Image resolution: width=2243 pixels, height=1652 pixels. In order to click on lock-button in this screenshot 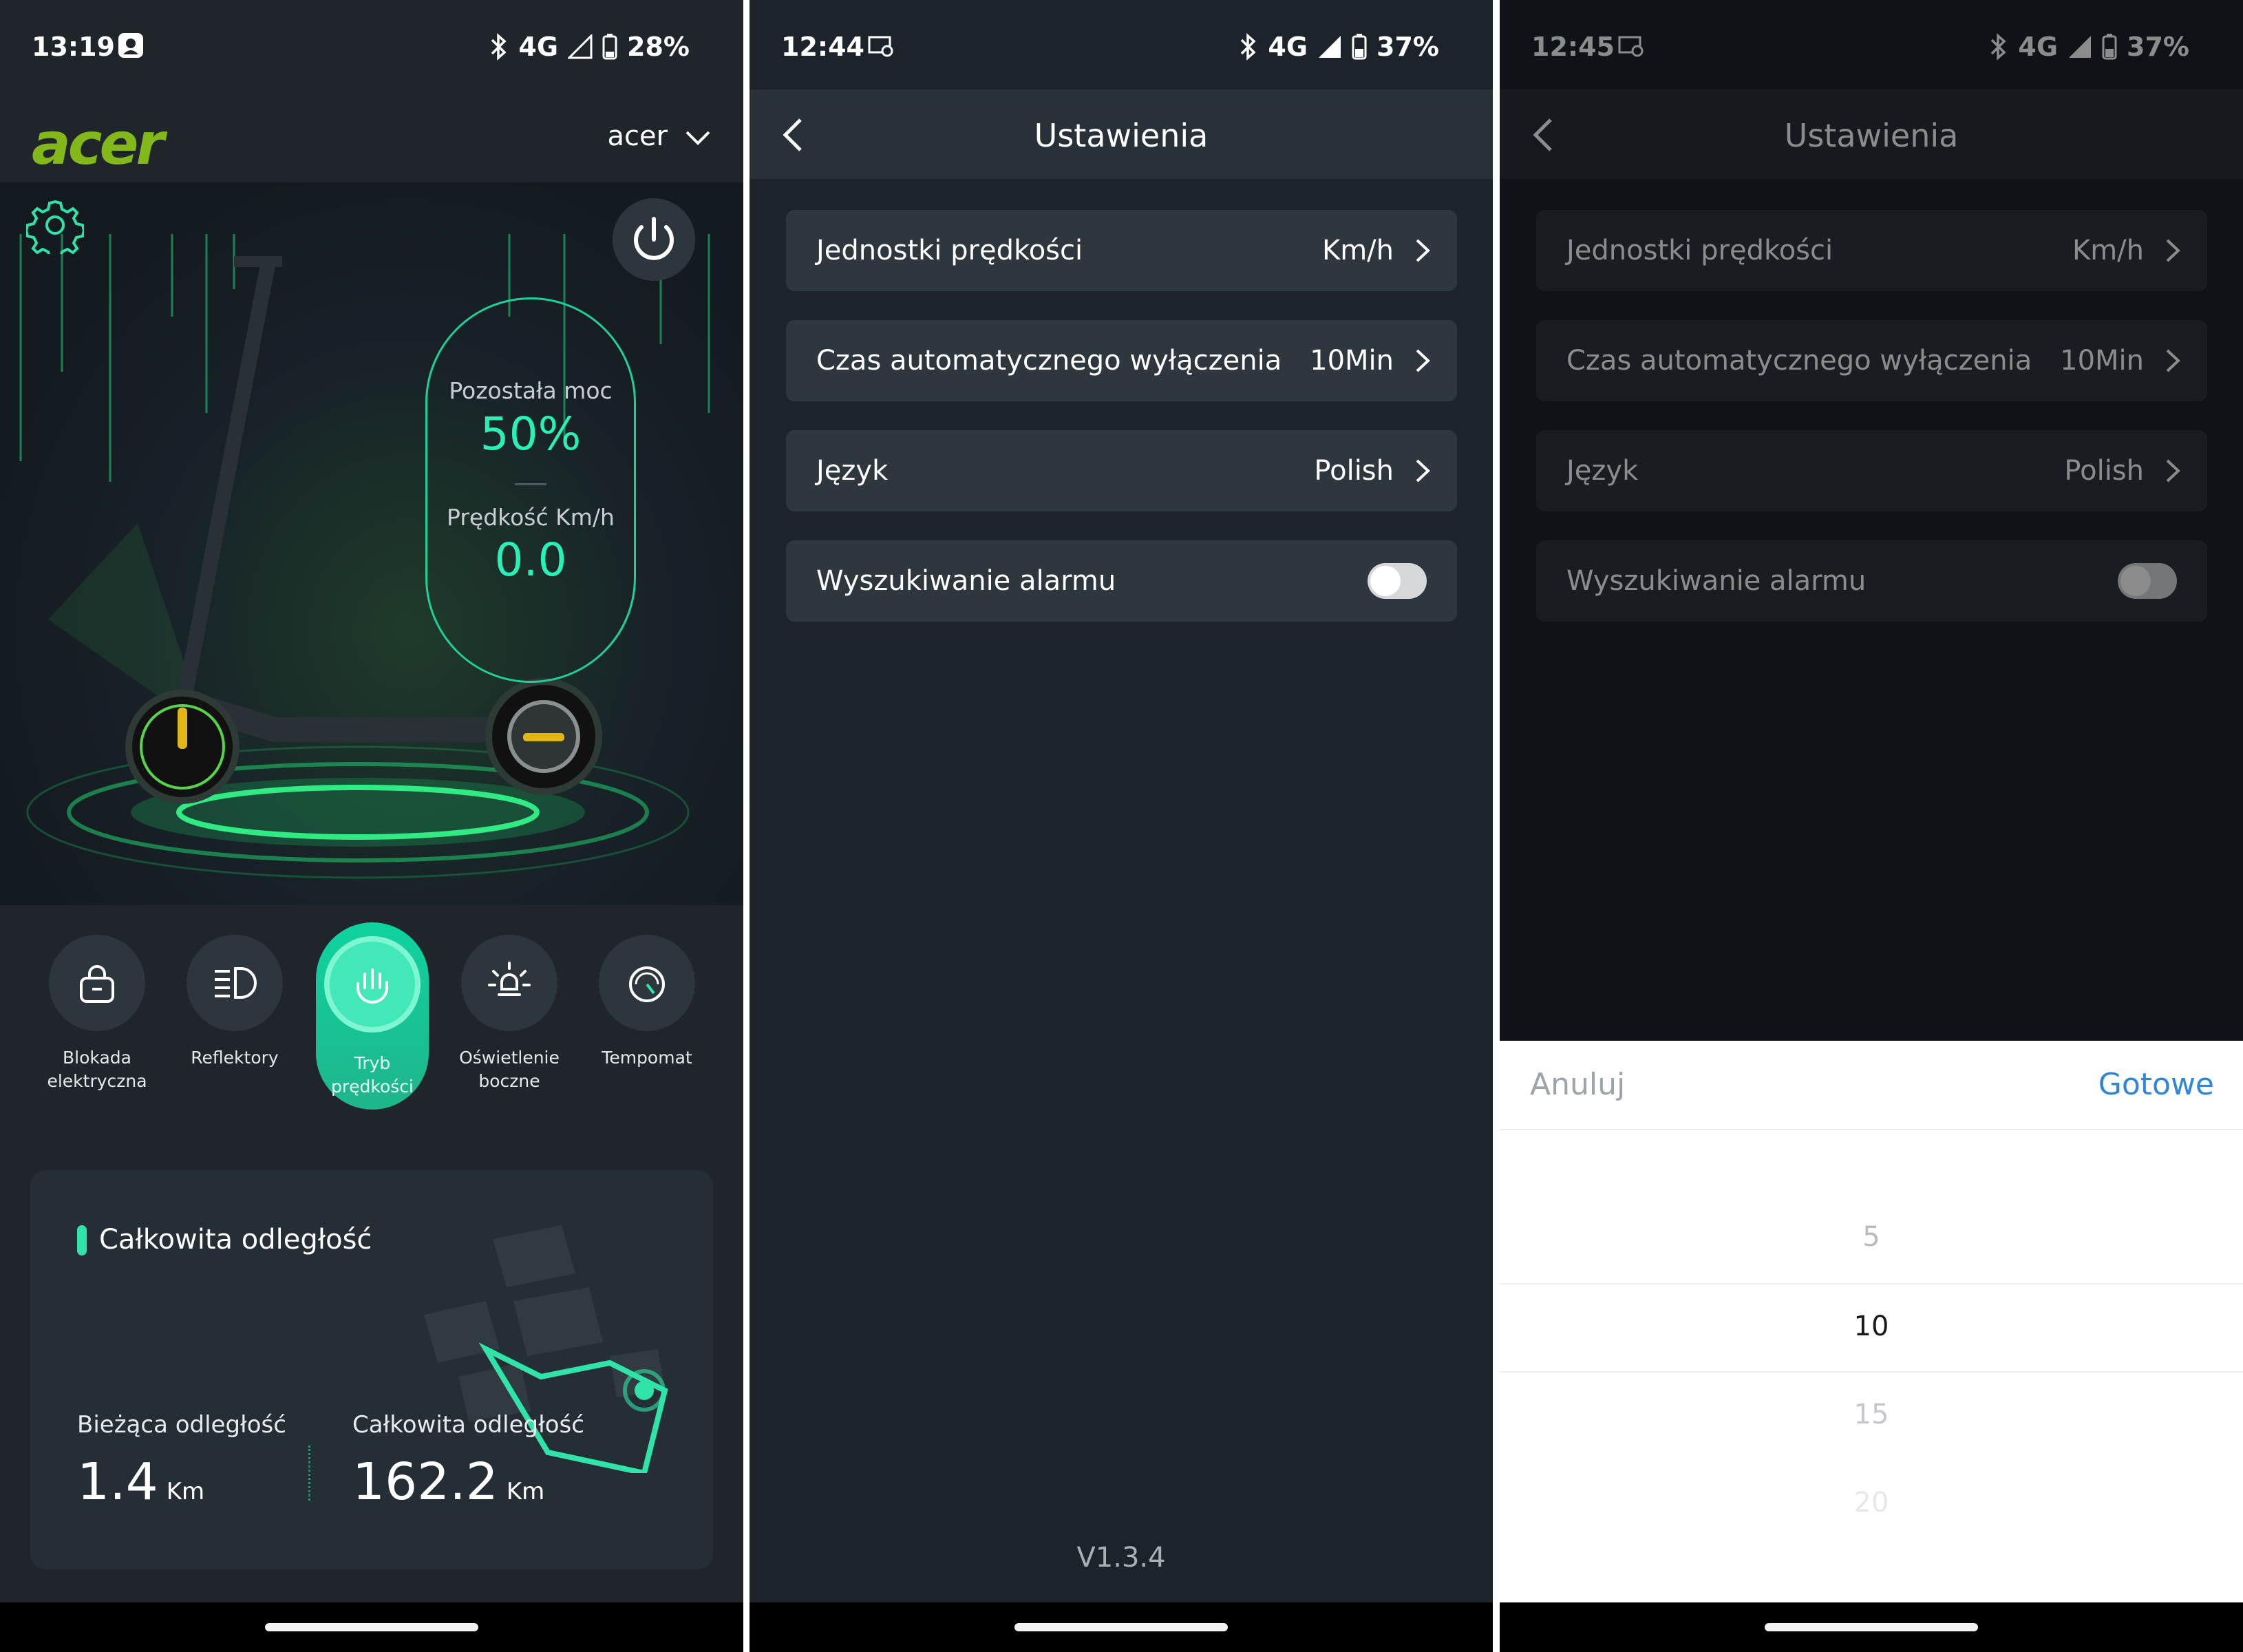, I will do `click(97, 983)`.